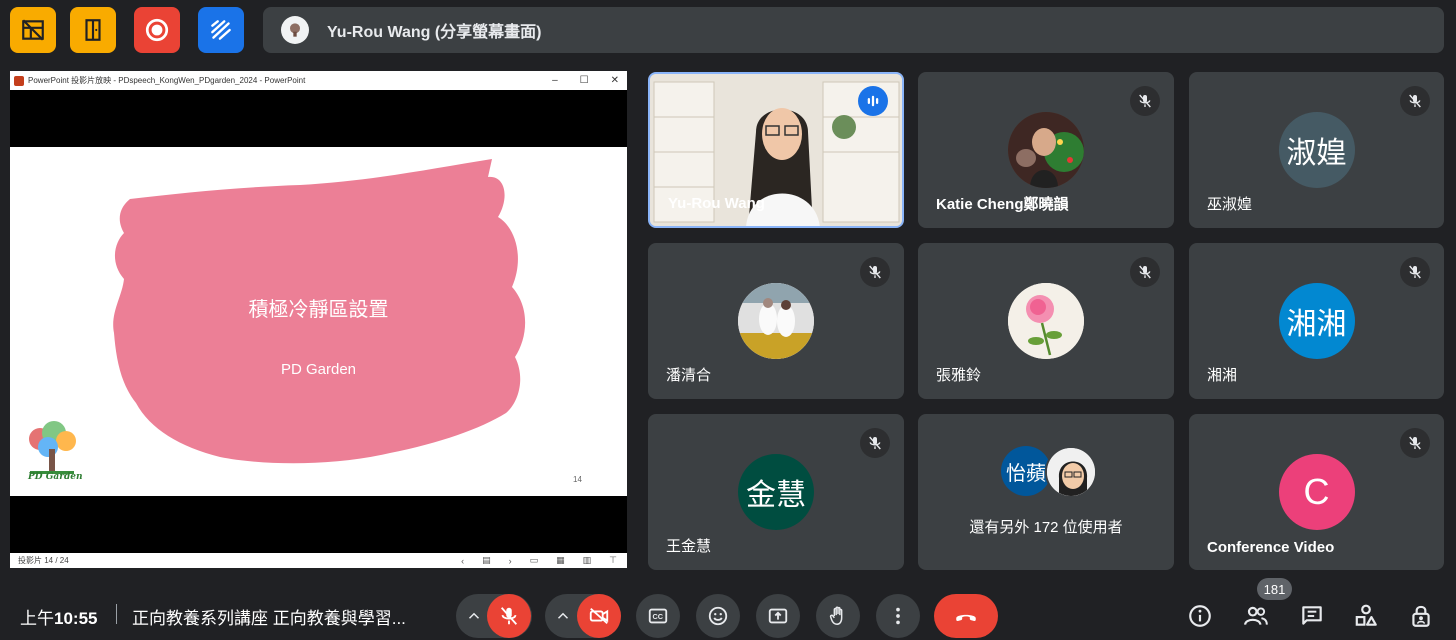  I want to click on avatar: C, so click(1316, 492).